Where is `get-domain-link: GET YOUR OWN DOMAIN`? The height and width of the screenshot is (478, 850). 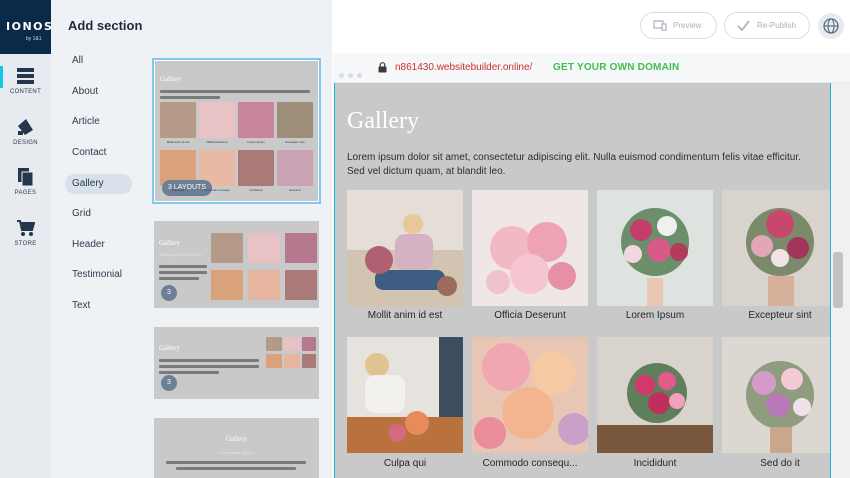
get-domain-link: GET YOUR OWN DOMAIN is located at coordinates (616, 67).